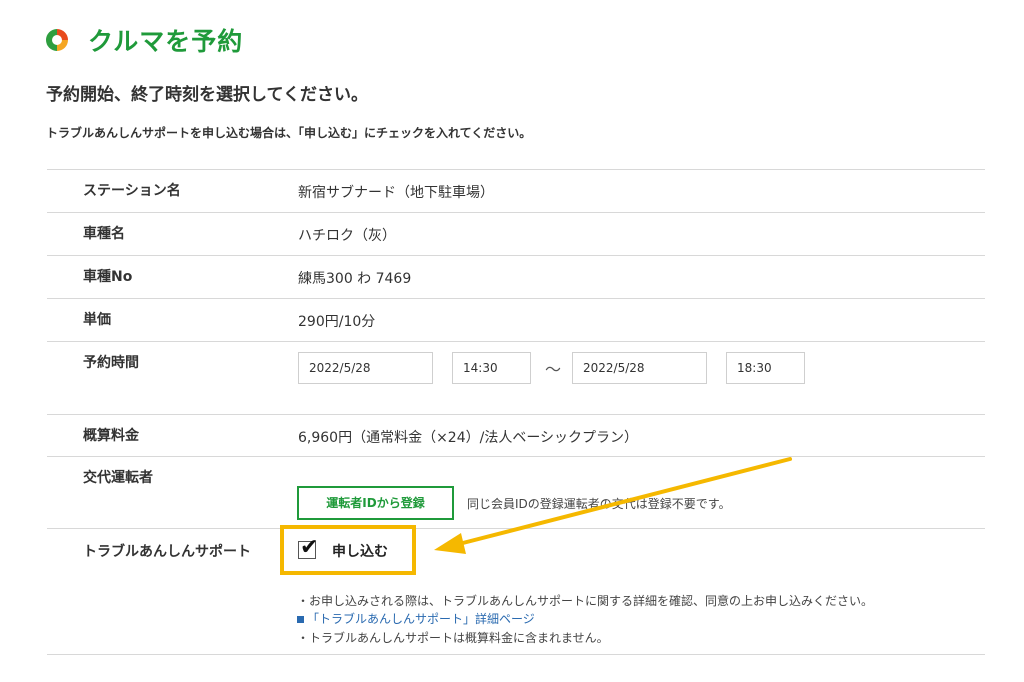 The image size is (1024, 682). Describe the element at coordinates (516, 234) in the screenshot. I see `row-car-type: 車種名 ハチロク（灰）` at that location.